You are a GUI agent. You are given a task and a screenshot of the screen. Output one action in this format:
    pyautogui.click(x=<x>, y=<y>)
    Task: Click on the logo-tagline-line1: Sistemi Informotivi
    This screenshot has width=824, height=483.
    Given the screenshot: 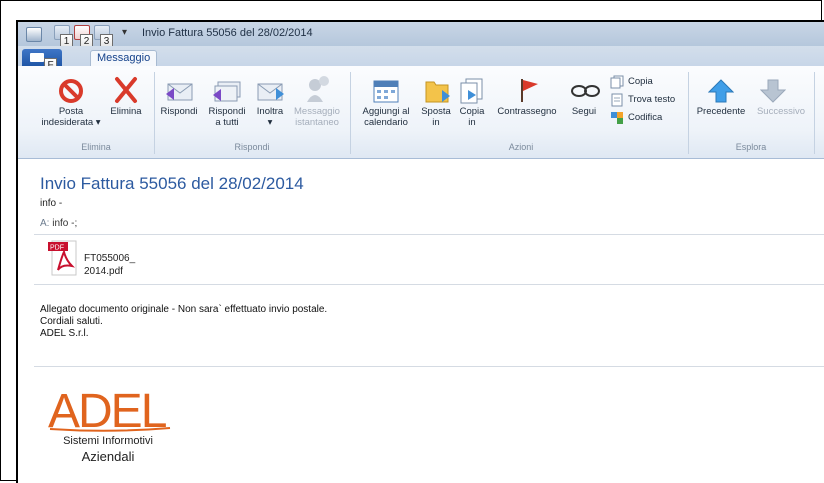 What is the action you would take?
    pyautogui.click(x=108, y=441)
    